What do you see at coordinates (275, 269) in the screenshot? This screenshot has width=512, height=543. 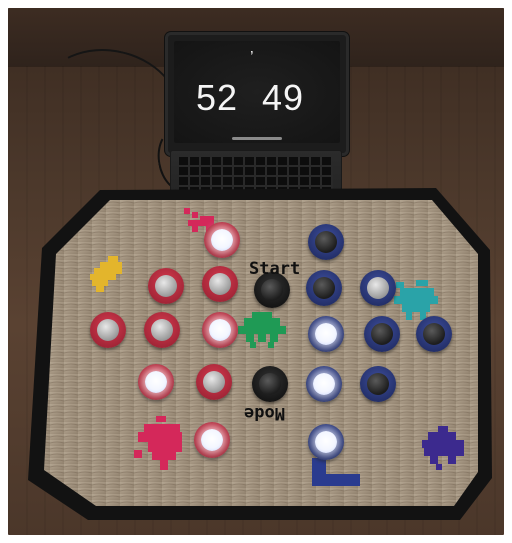 I see `start-label: Start` at bounding box center [275, 269].